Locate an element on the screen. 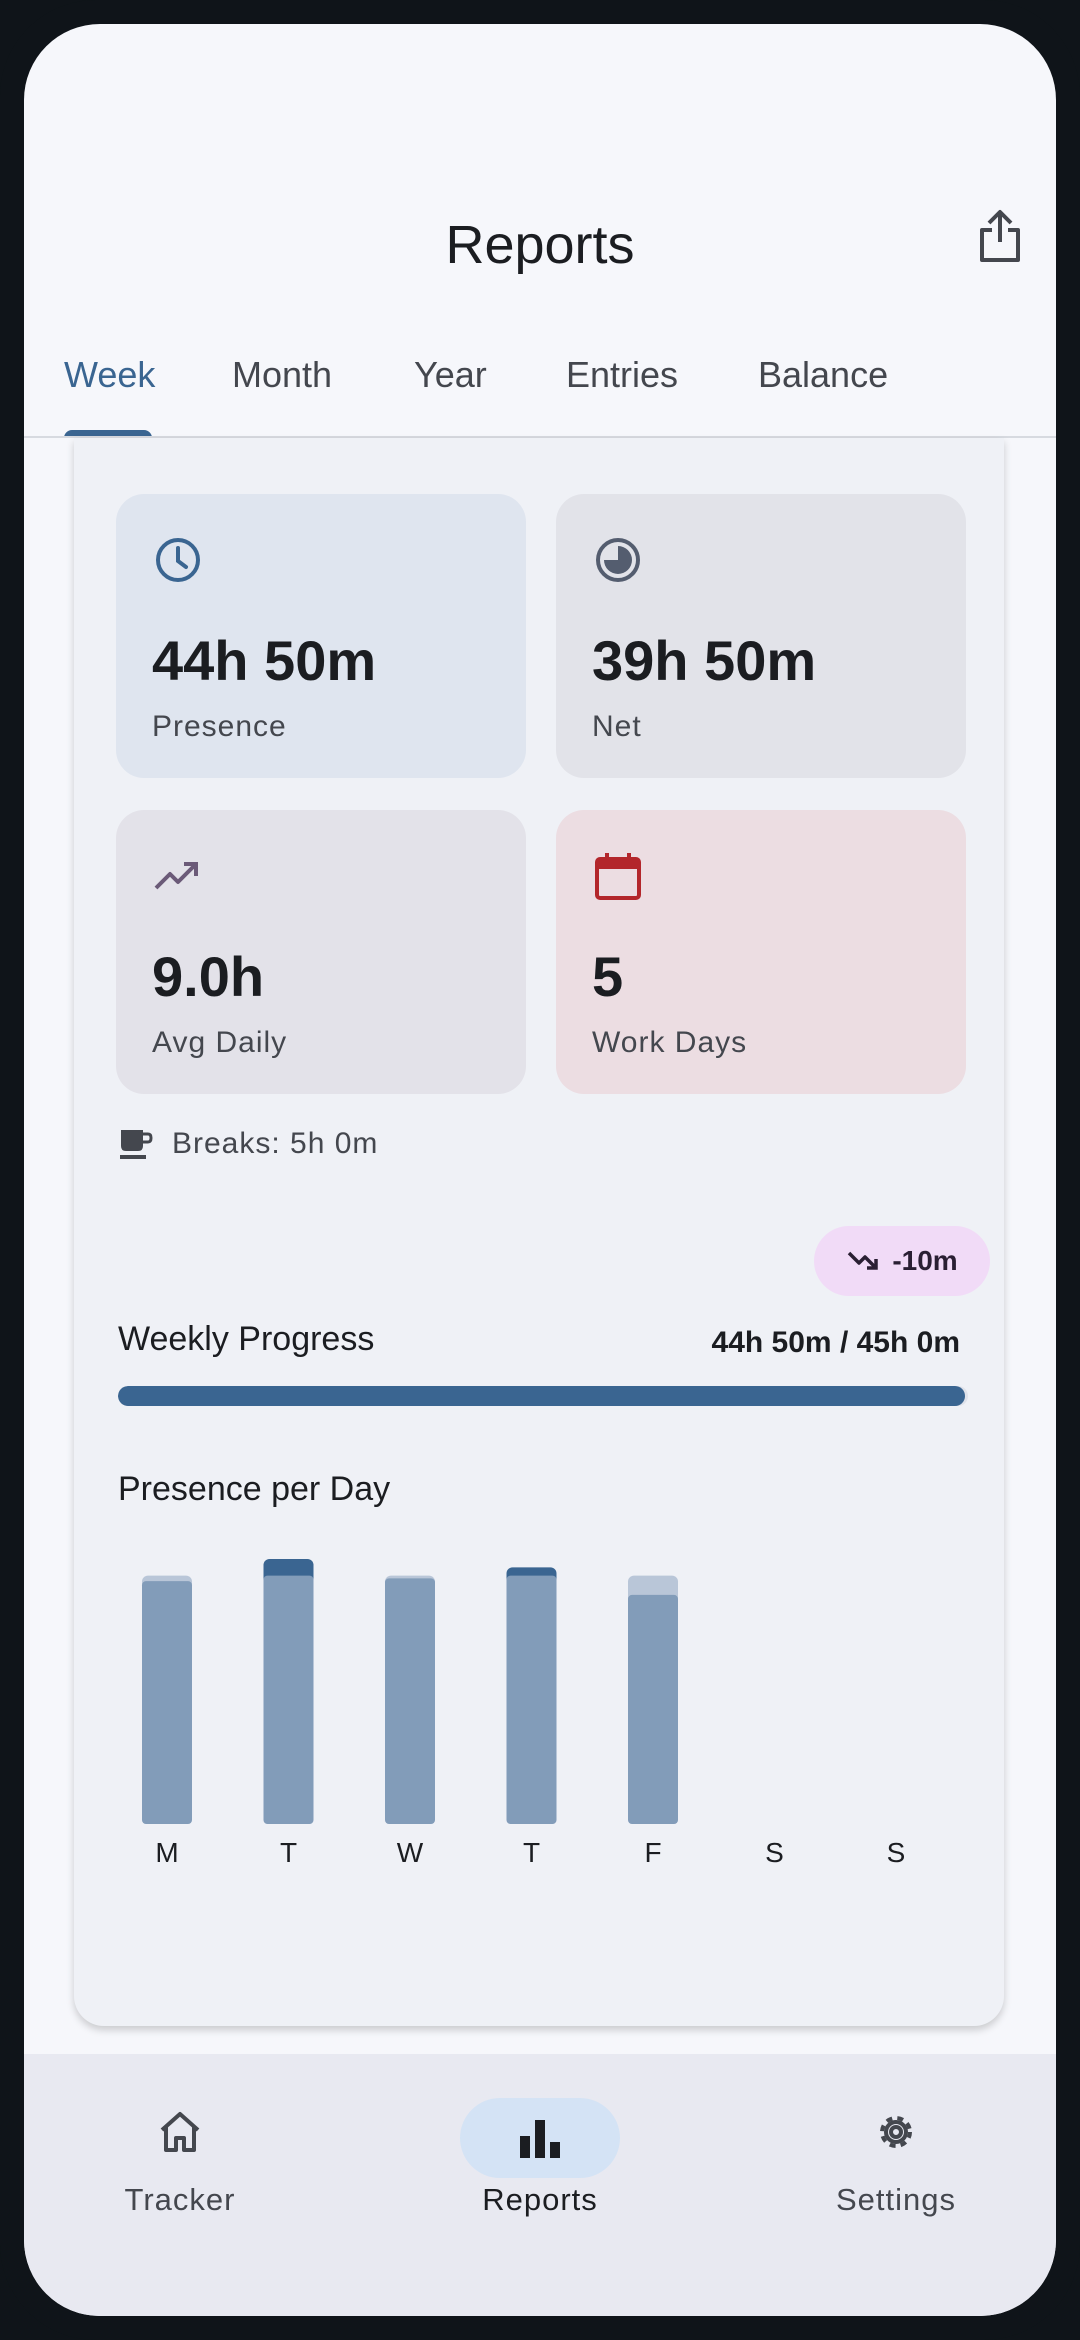 The width and height of the screenshot is (1080, 2340). presence-value: 44h 50m is located at coordinates (264, 660).